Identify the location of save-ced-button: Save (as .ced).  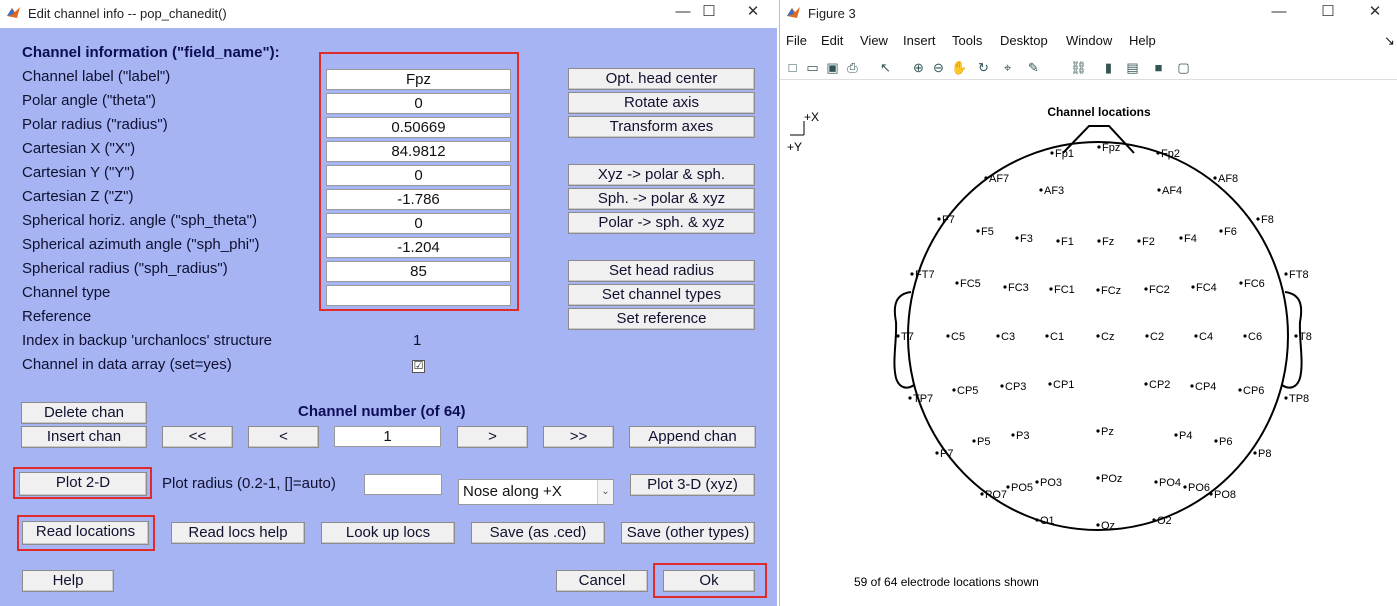
(538, 533).